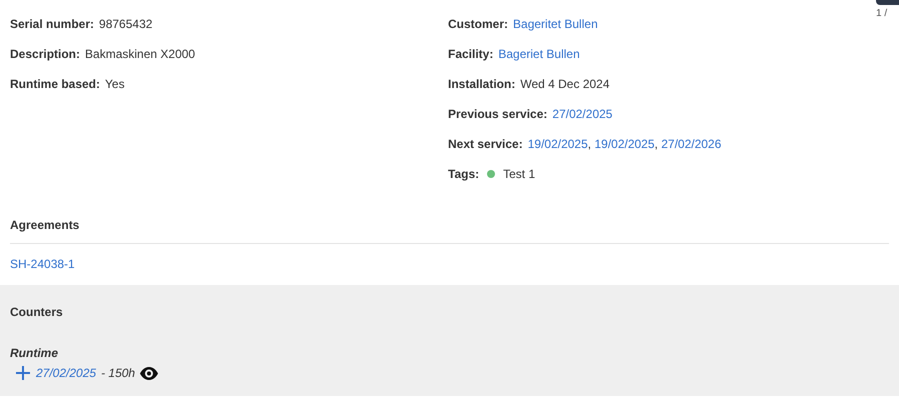 This screenshot has width=899, height=408. Describe the element at coordinates (66, 373) in the screenshot. I see `counter-date-link: 27/02/2025` at that location.